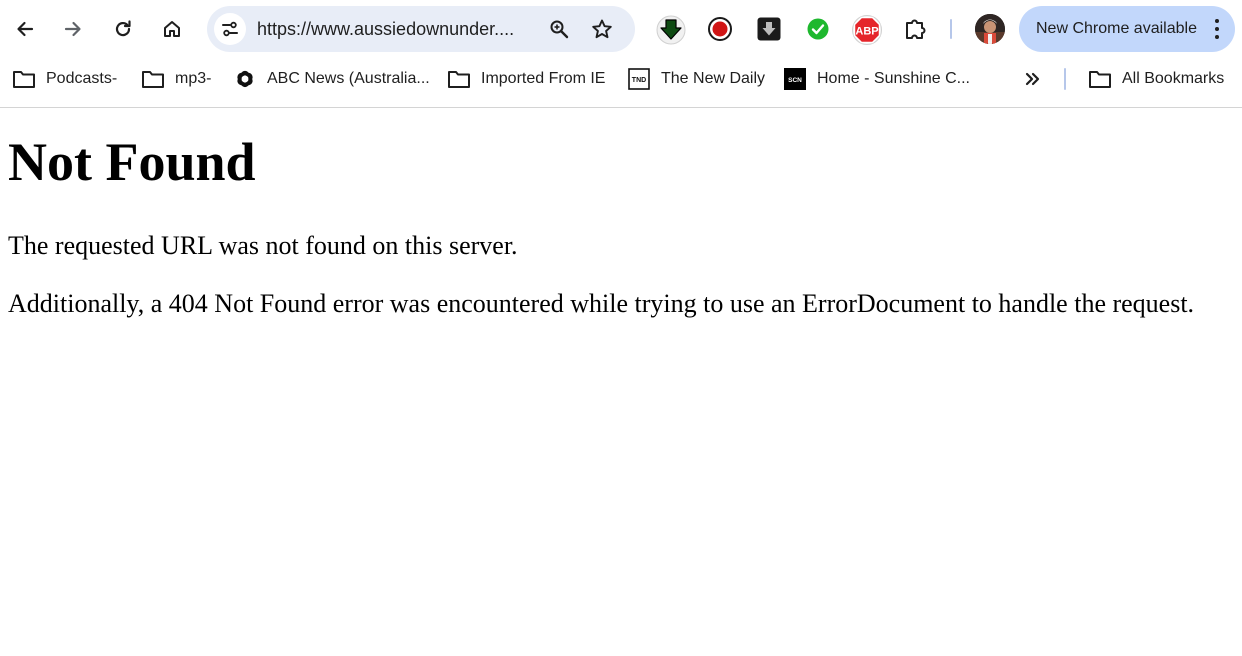 This screenshot has width=1242, height=656. What do you see at coordinates (82, 78) in the screenshot?
I see `bookmark-label: Podcasts-` at bounding box center [82, 78].